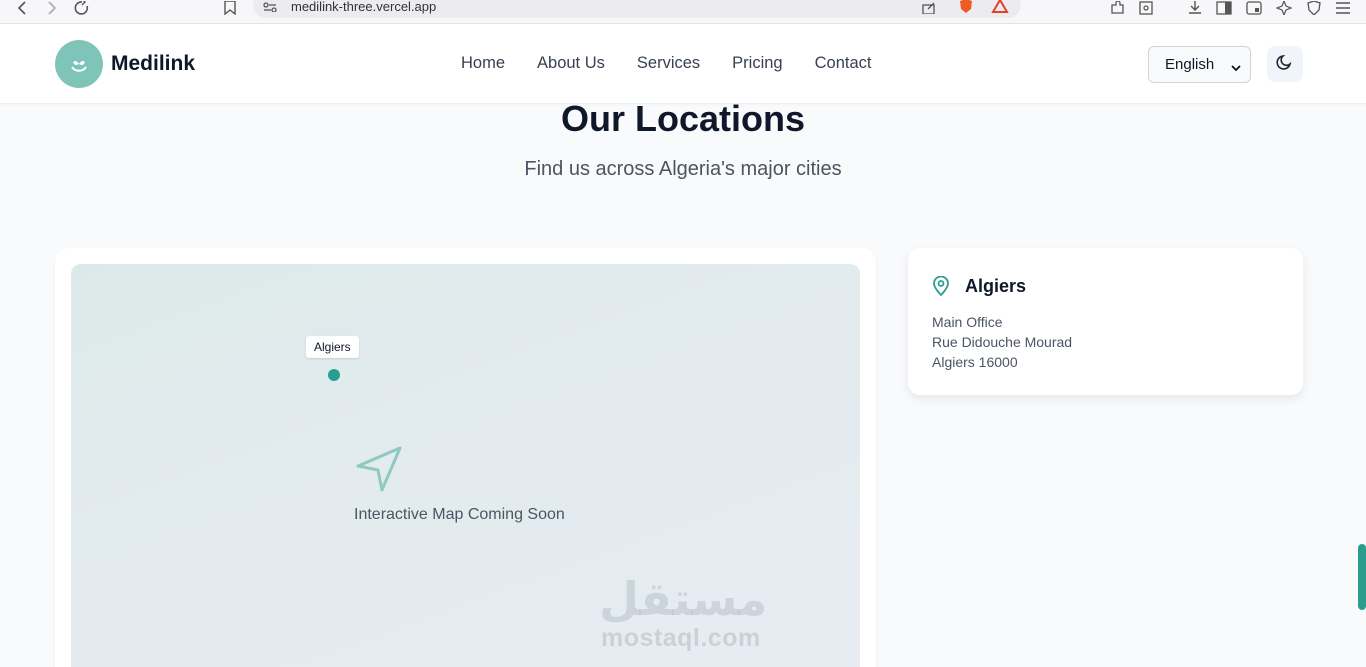  I want to click on watermark-latin: mostaql.com, so click(681, 638).